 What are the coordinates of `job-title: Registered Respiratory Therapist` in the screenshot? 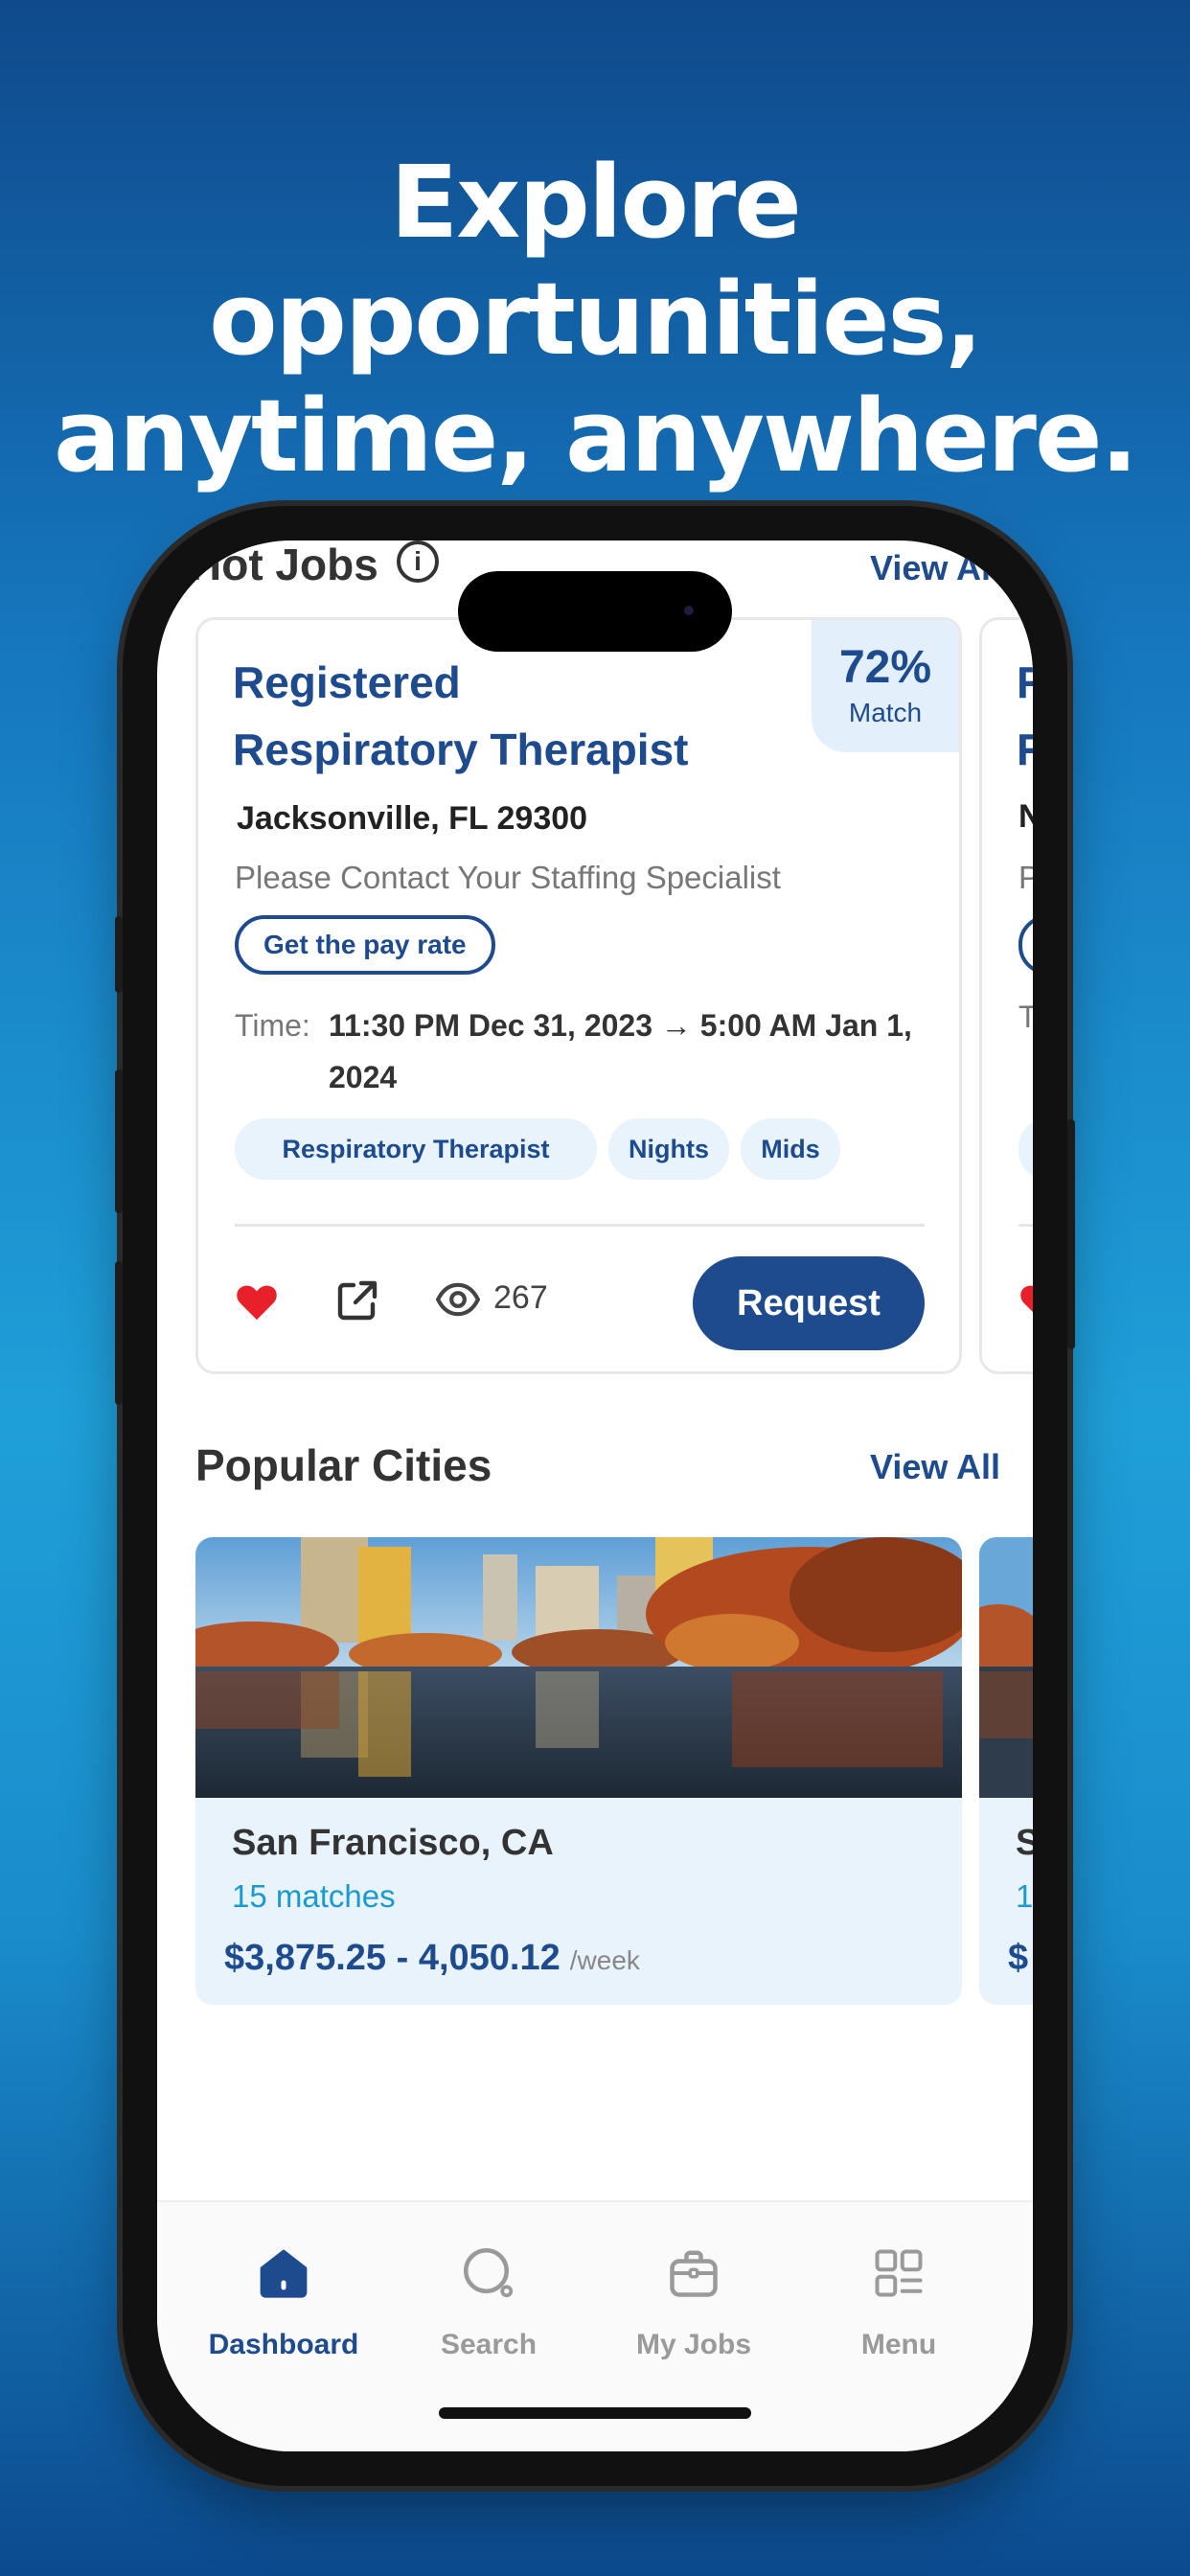 It's located at (501, 716).